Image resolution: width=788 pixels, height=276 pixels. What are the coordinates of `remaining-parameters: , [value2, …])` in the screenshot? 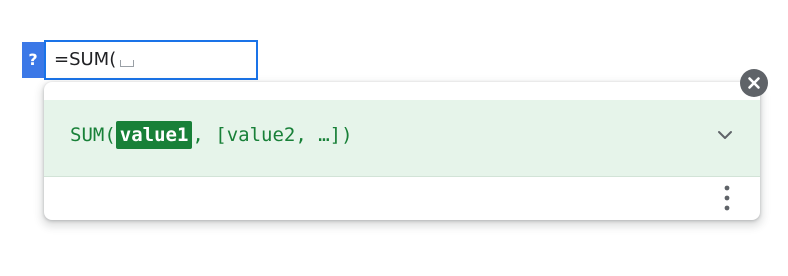 It's located at (272, 135).